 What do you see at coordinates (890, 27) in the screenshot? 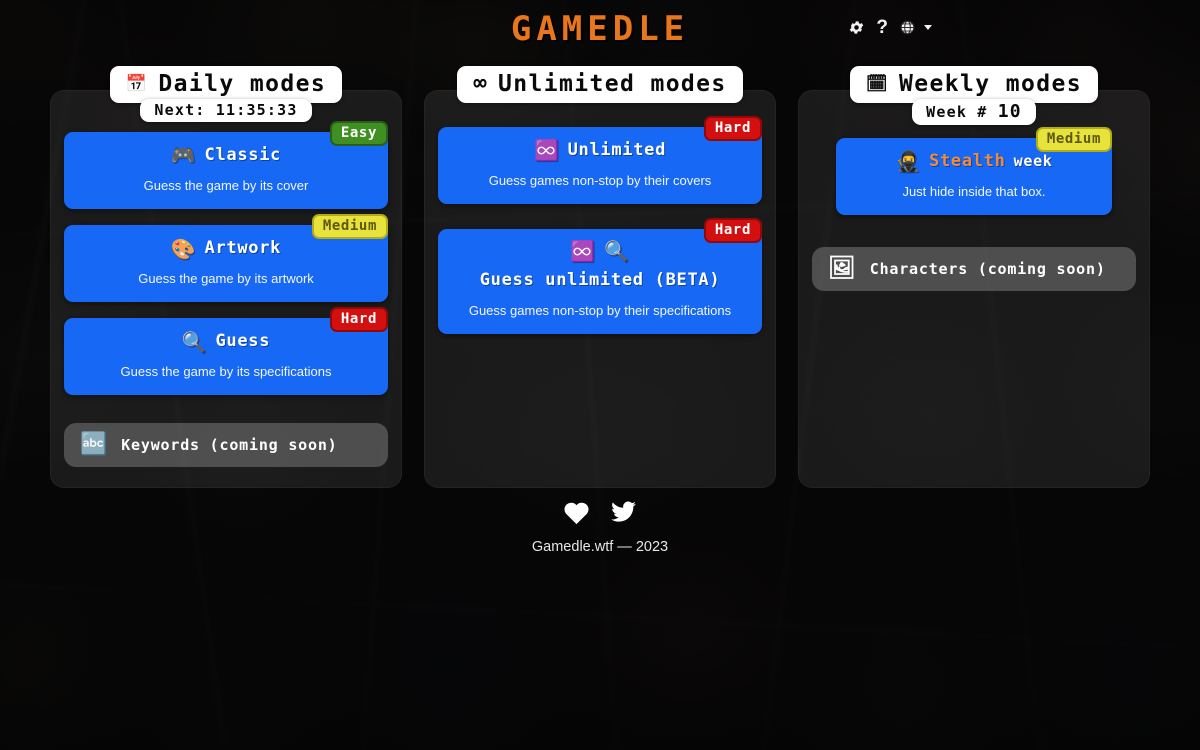
I see `header-tools: ?` at bounding box center [890, 27].